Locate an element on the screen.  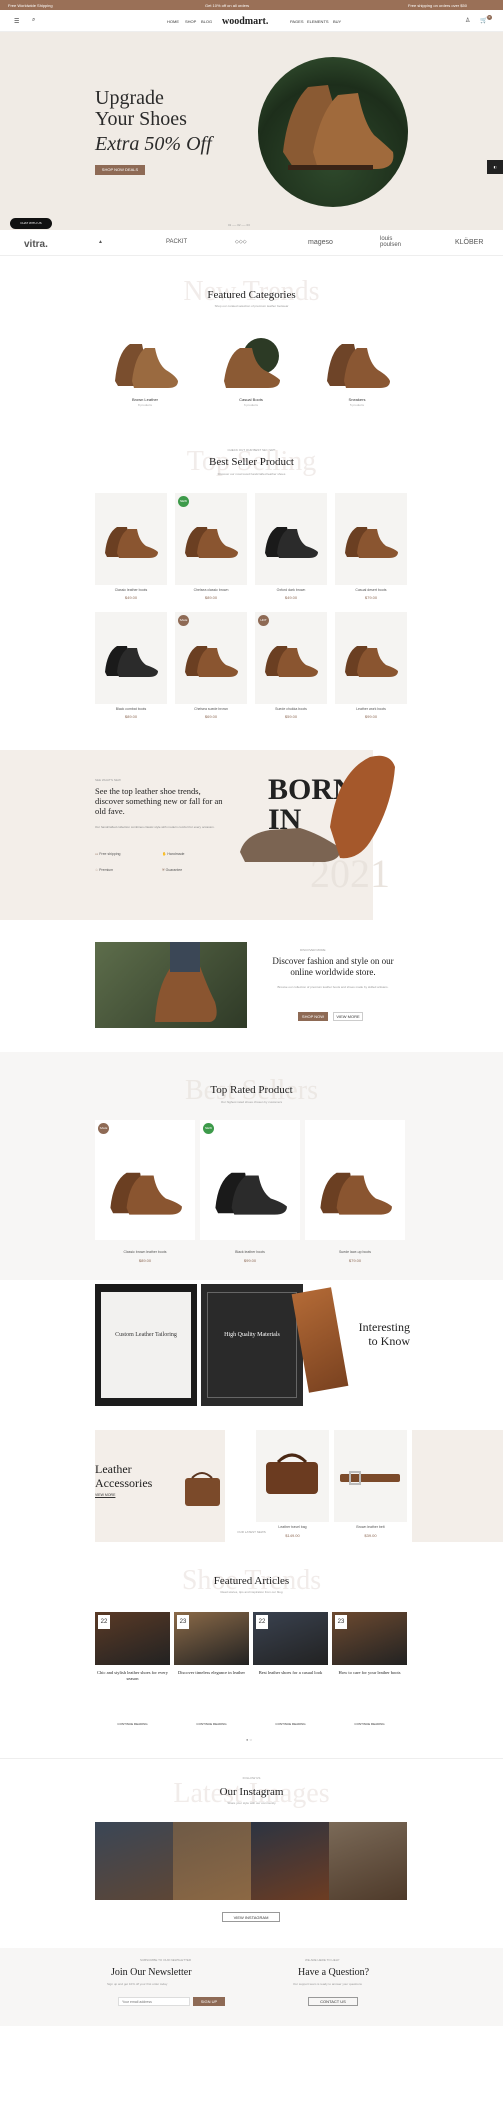
feature-item: ▭ Free shipping is located at coordinates (108, 854).